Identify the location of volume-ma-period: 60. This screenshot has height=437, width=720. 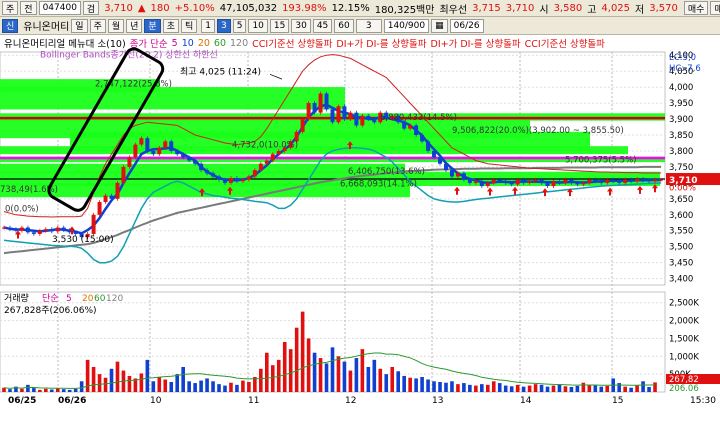
(100, 299).